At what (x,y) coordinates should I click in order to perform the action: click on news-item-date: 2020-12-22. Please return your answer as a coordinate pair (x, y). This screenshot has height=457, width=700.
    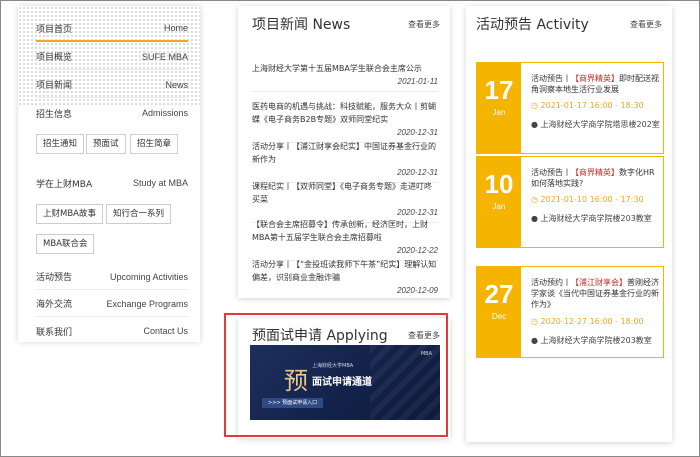
    Looking at the image, I should click on (417, 250).